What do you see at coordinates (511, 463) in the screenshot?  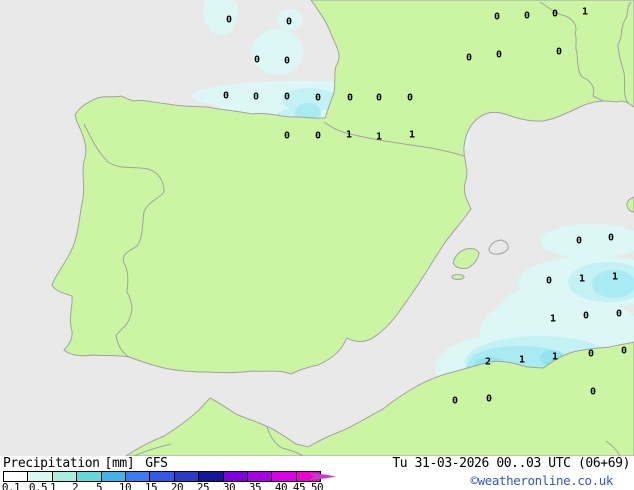 I see `forecast-timestamp: Tu 31-03-2026 00..03 UTC (06+69)` at bounding box center [511, 463].